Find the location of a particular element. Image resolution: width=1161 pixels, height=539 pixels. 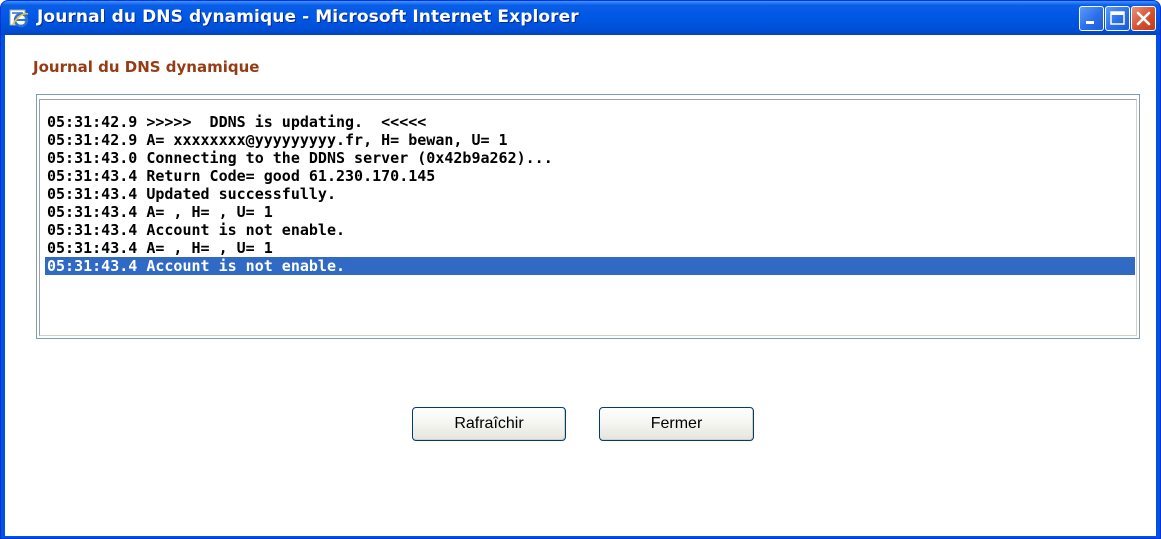

maximize-icon is located at coordinates (1117, 18).